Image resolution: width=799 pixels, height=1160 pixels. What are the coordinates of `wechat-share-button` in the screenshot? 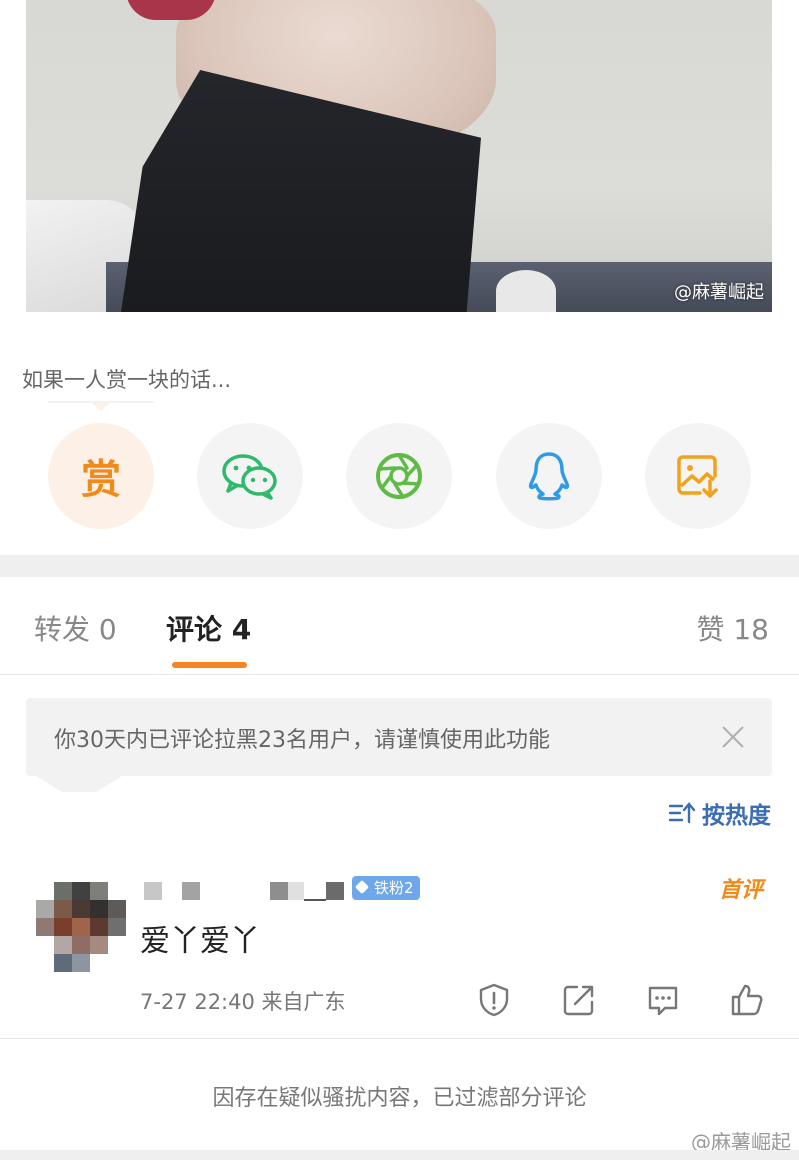 It's located at (250, 476).